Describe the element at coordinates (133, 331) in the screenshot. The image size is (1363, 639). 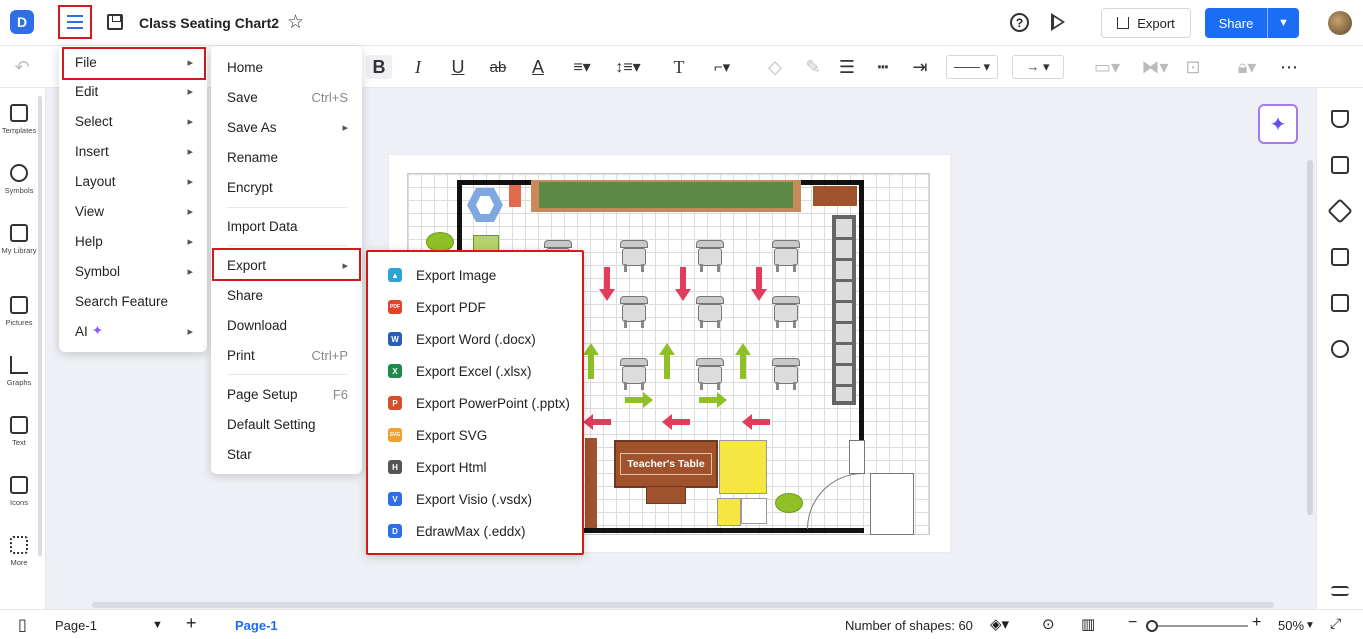
I see `menu-item-ai: AI ✦ ▸` at that location.